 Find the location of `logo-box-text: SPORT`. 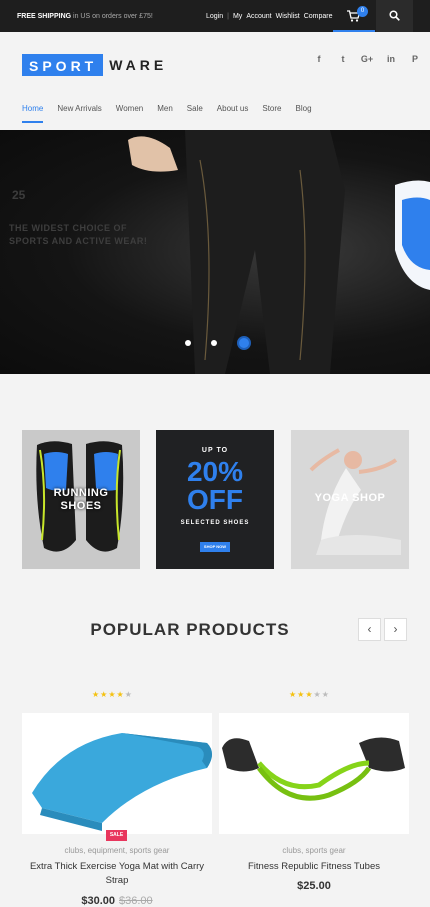

logo-box-text: SPORT is located at coordinates (63, 65).